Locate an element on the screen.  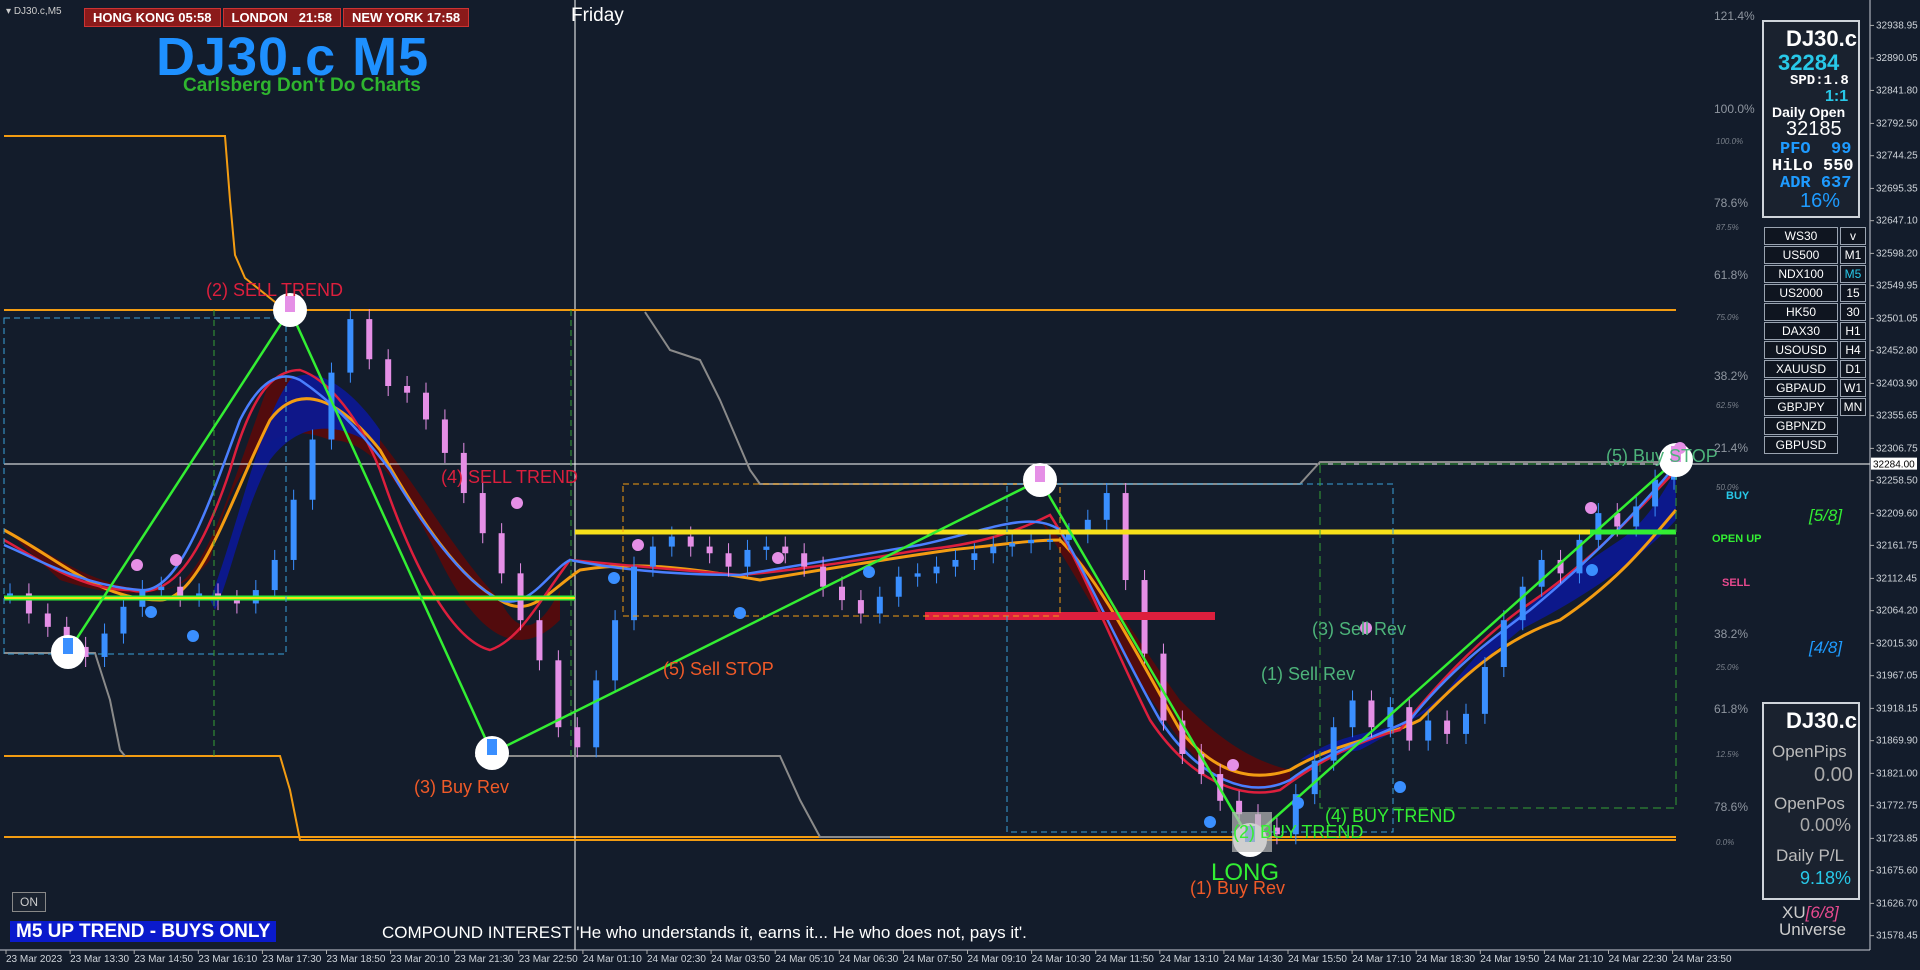
time-tick-label: 24 Mar 18:30 is located at coordinates (1445, 959).